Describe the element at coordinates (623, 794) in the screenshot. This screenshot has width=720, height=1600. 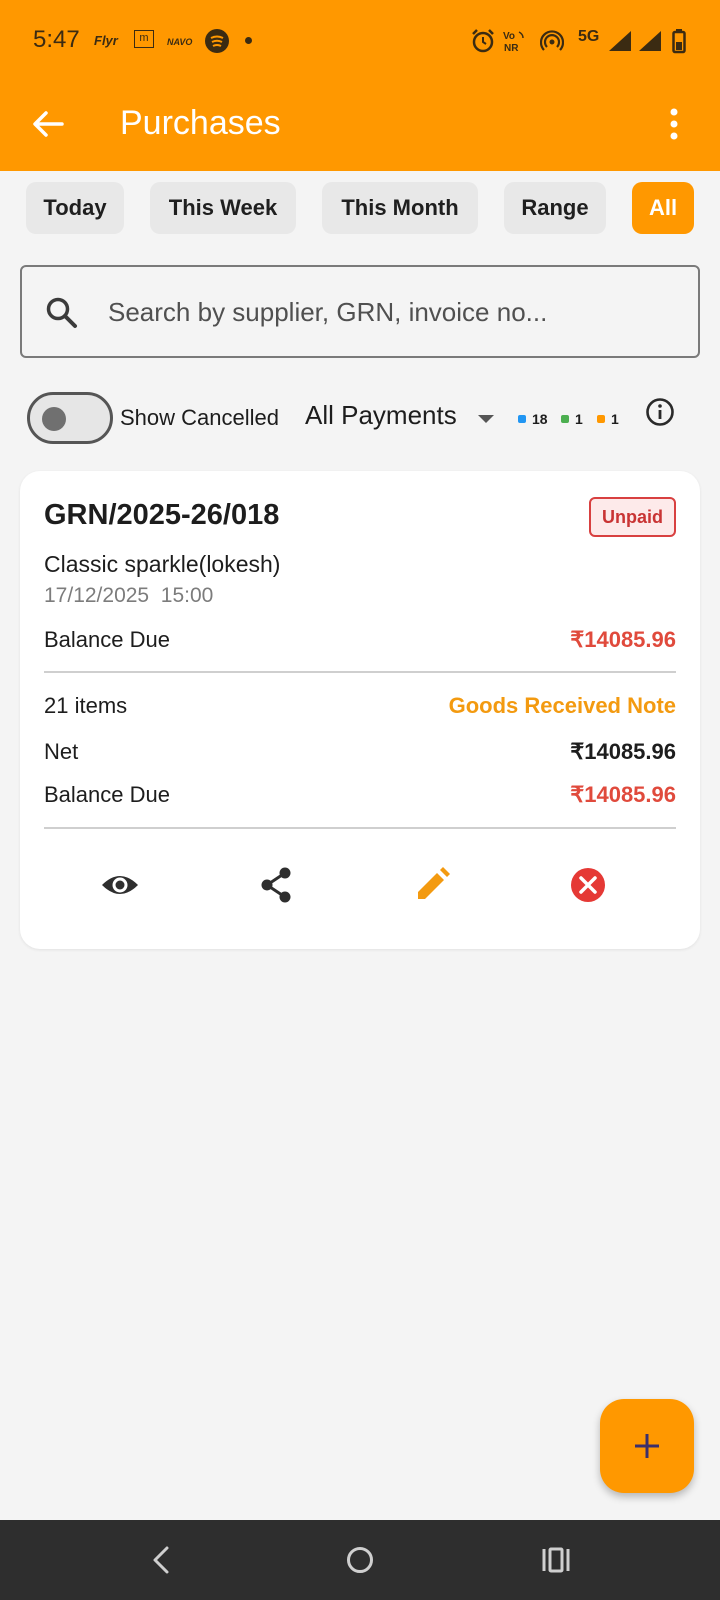
I see `balance-due-value-2: ₹14085.96` at that location.